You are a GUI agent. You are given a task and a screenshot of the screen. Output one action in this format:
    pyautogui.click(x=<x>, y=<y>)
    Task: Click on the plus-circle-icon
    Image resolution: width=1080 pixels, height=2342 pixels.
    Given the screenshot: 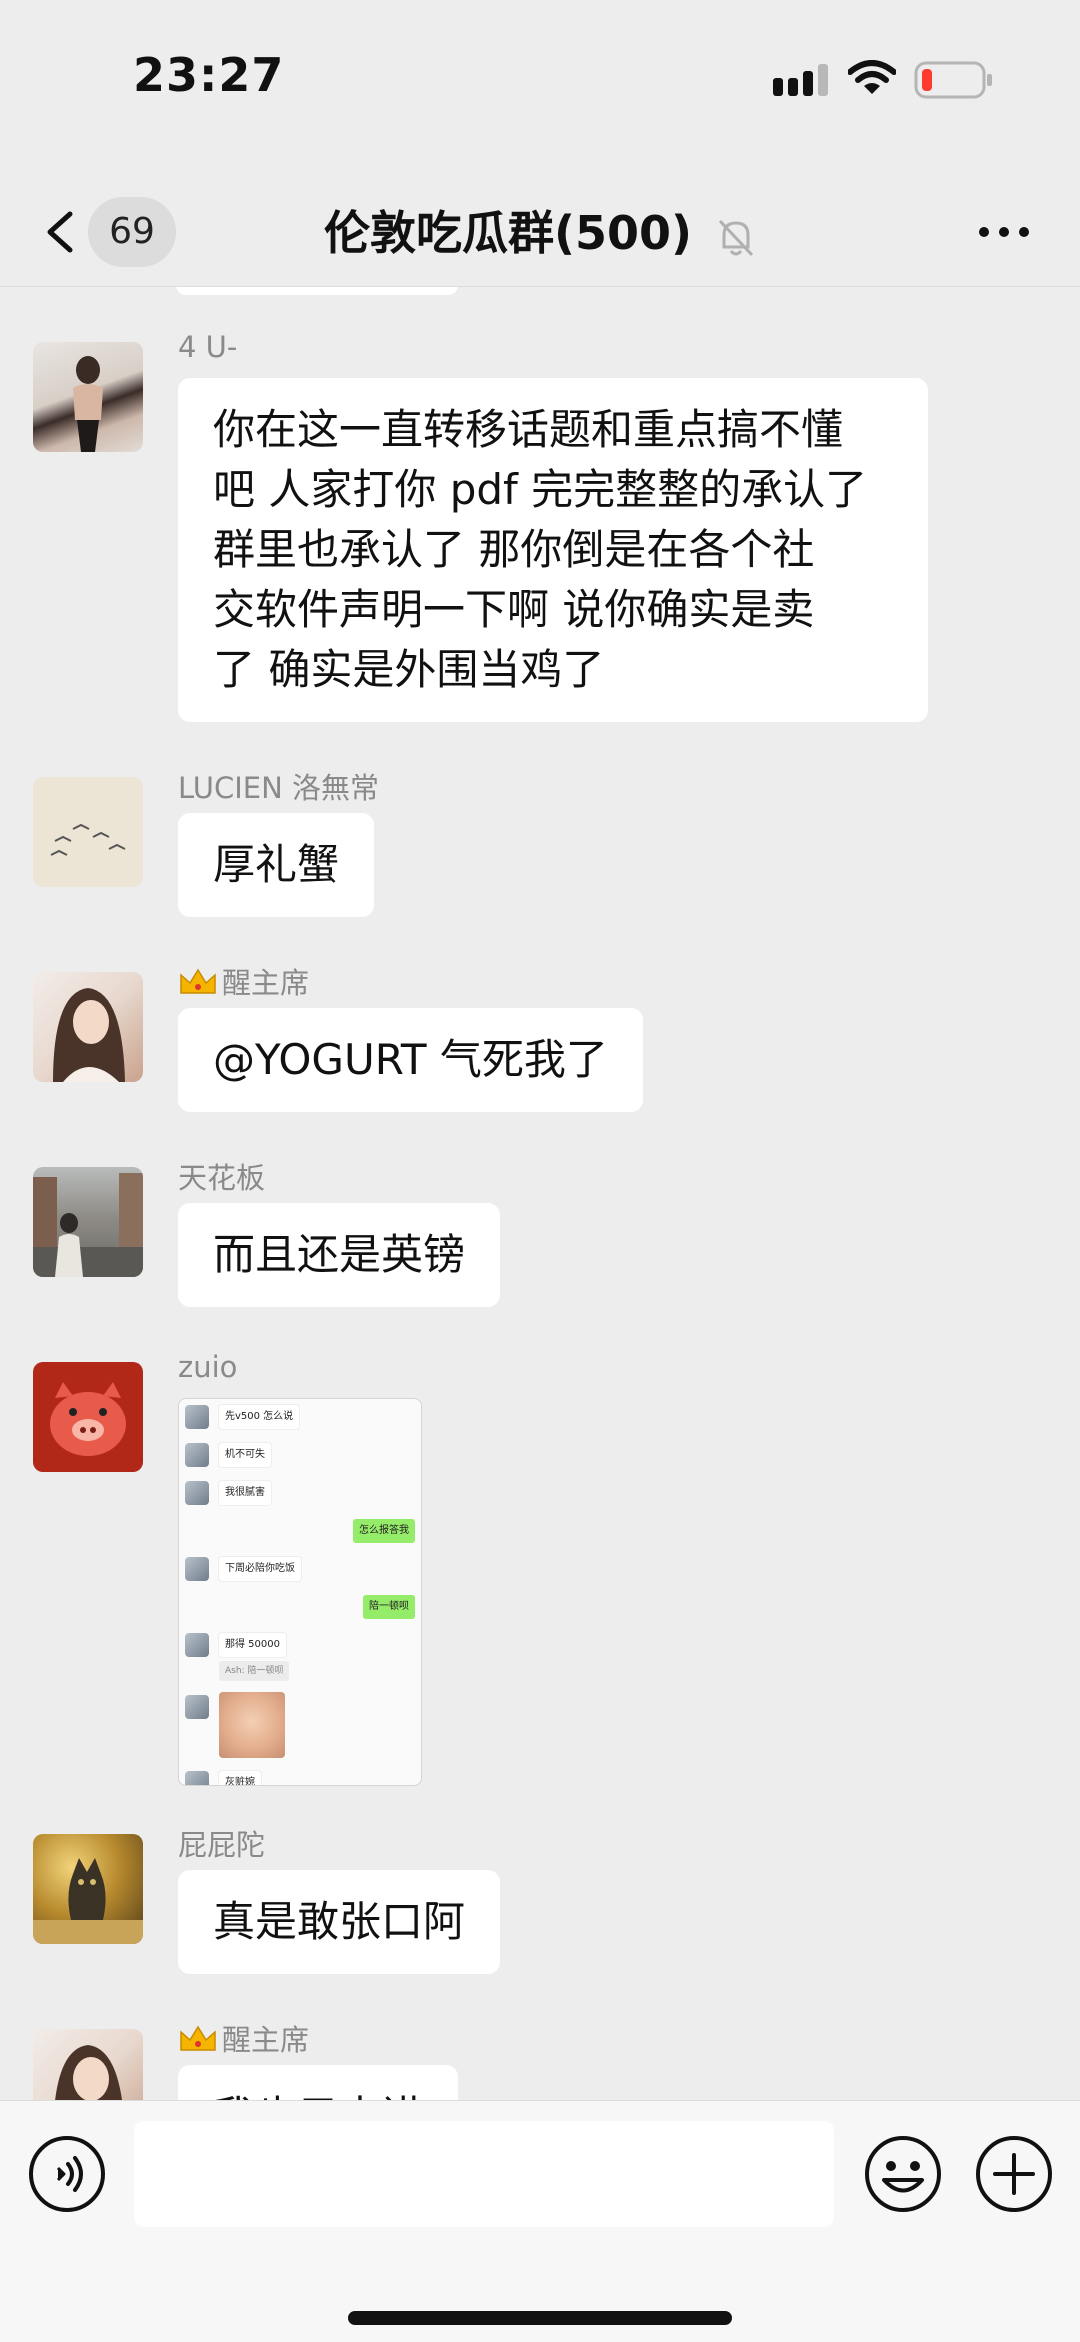 What is the action you would take?
    pyautogui.click(x=1014, y=2174)
    